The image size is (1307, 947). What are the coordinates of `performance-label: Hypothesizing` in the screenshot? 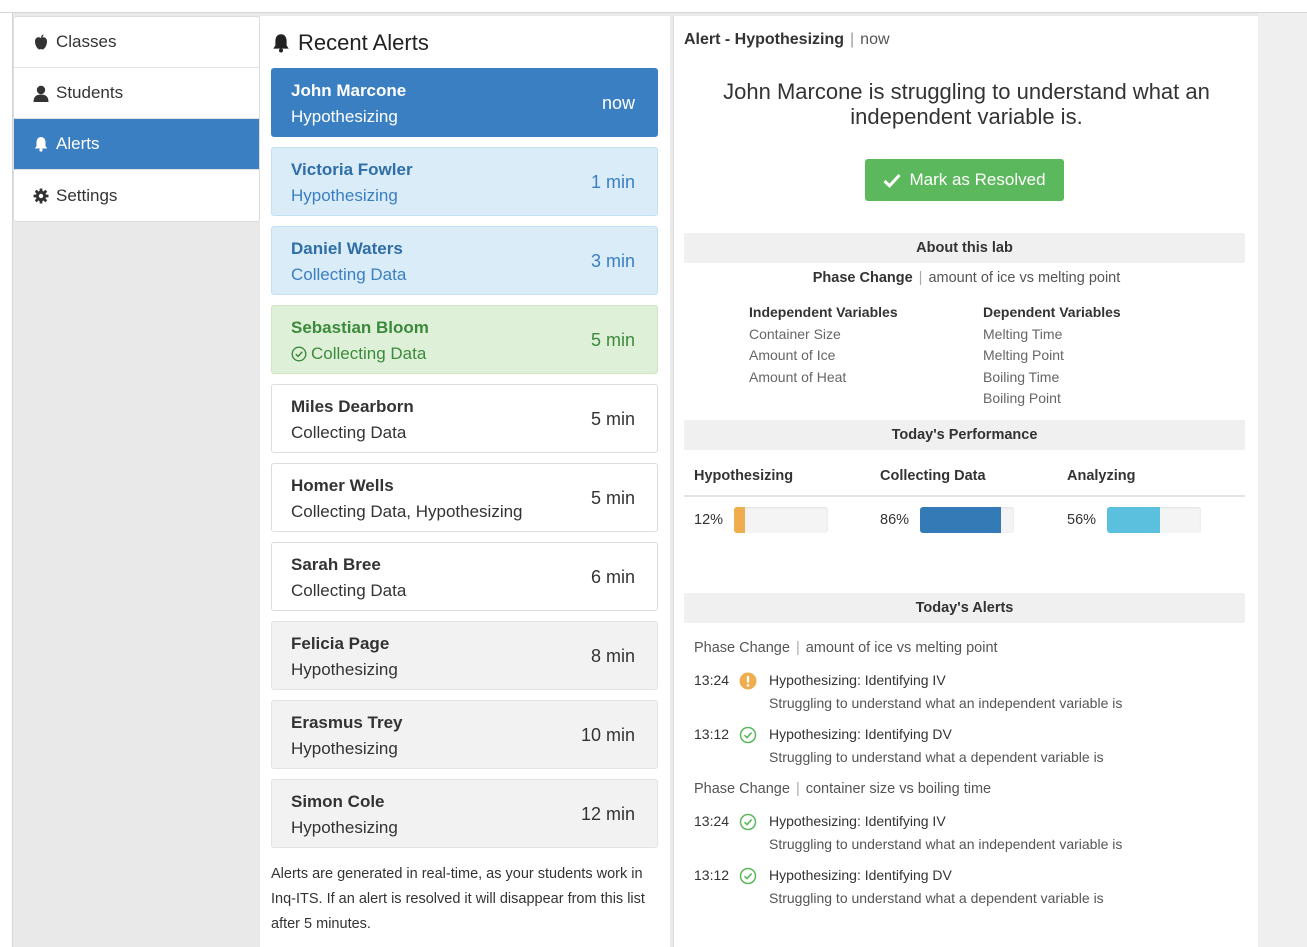 It's located at (744, 476).